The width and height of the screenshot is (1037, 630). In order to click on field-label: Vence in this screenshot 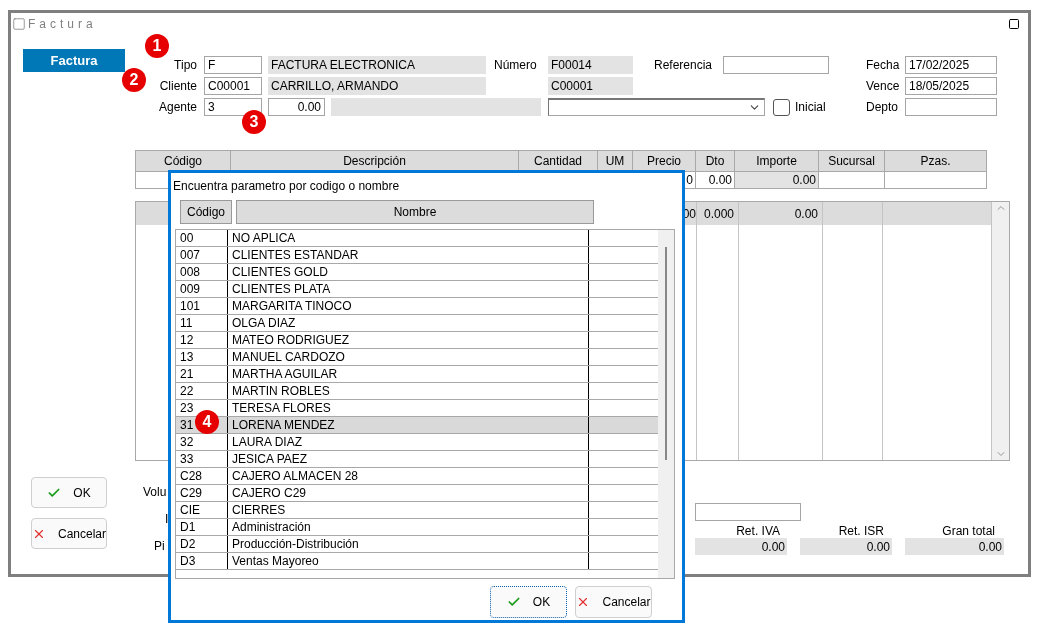, I will do `click(882, 86)`.